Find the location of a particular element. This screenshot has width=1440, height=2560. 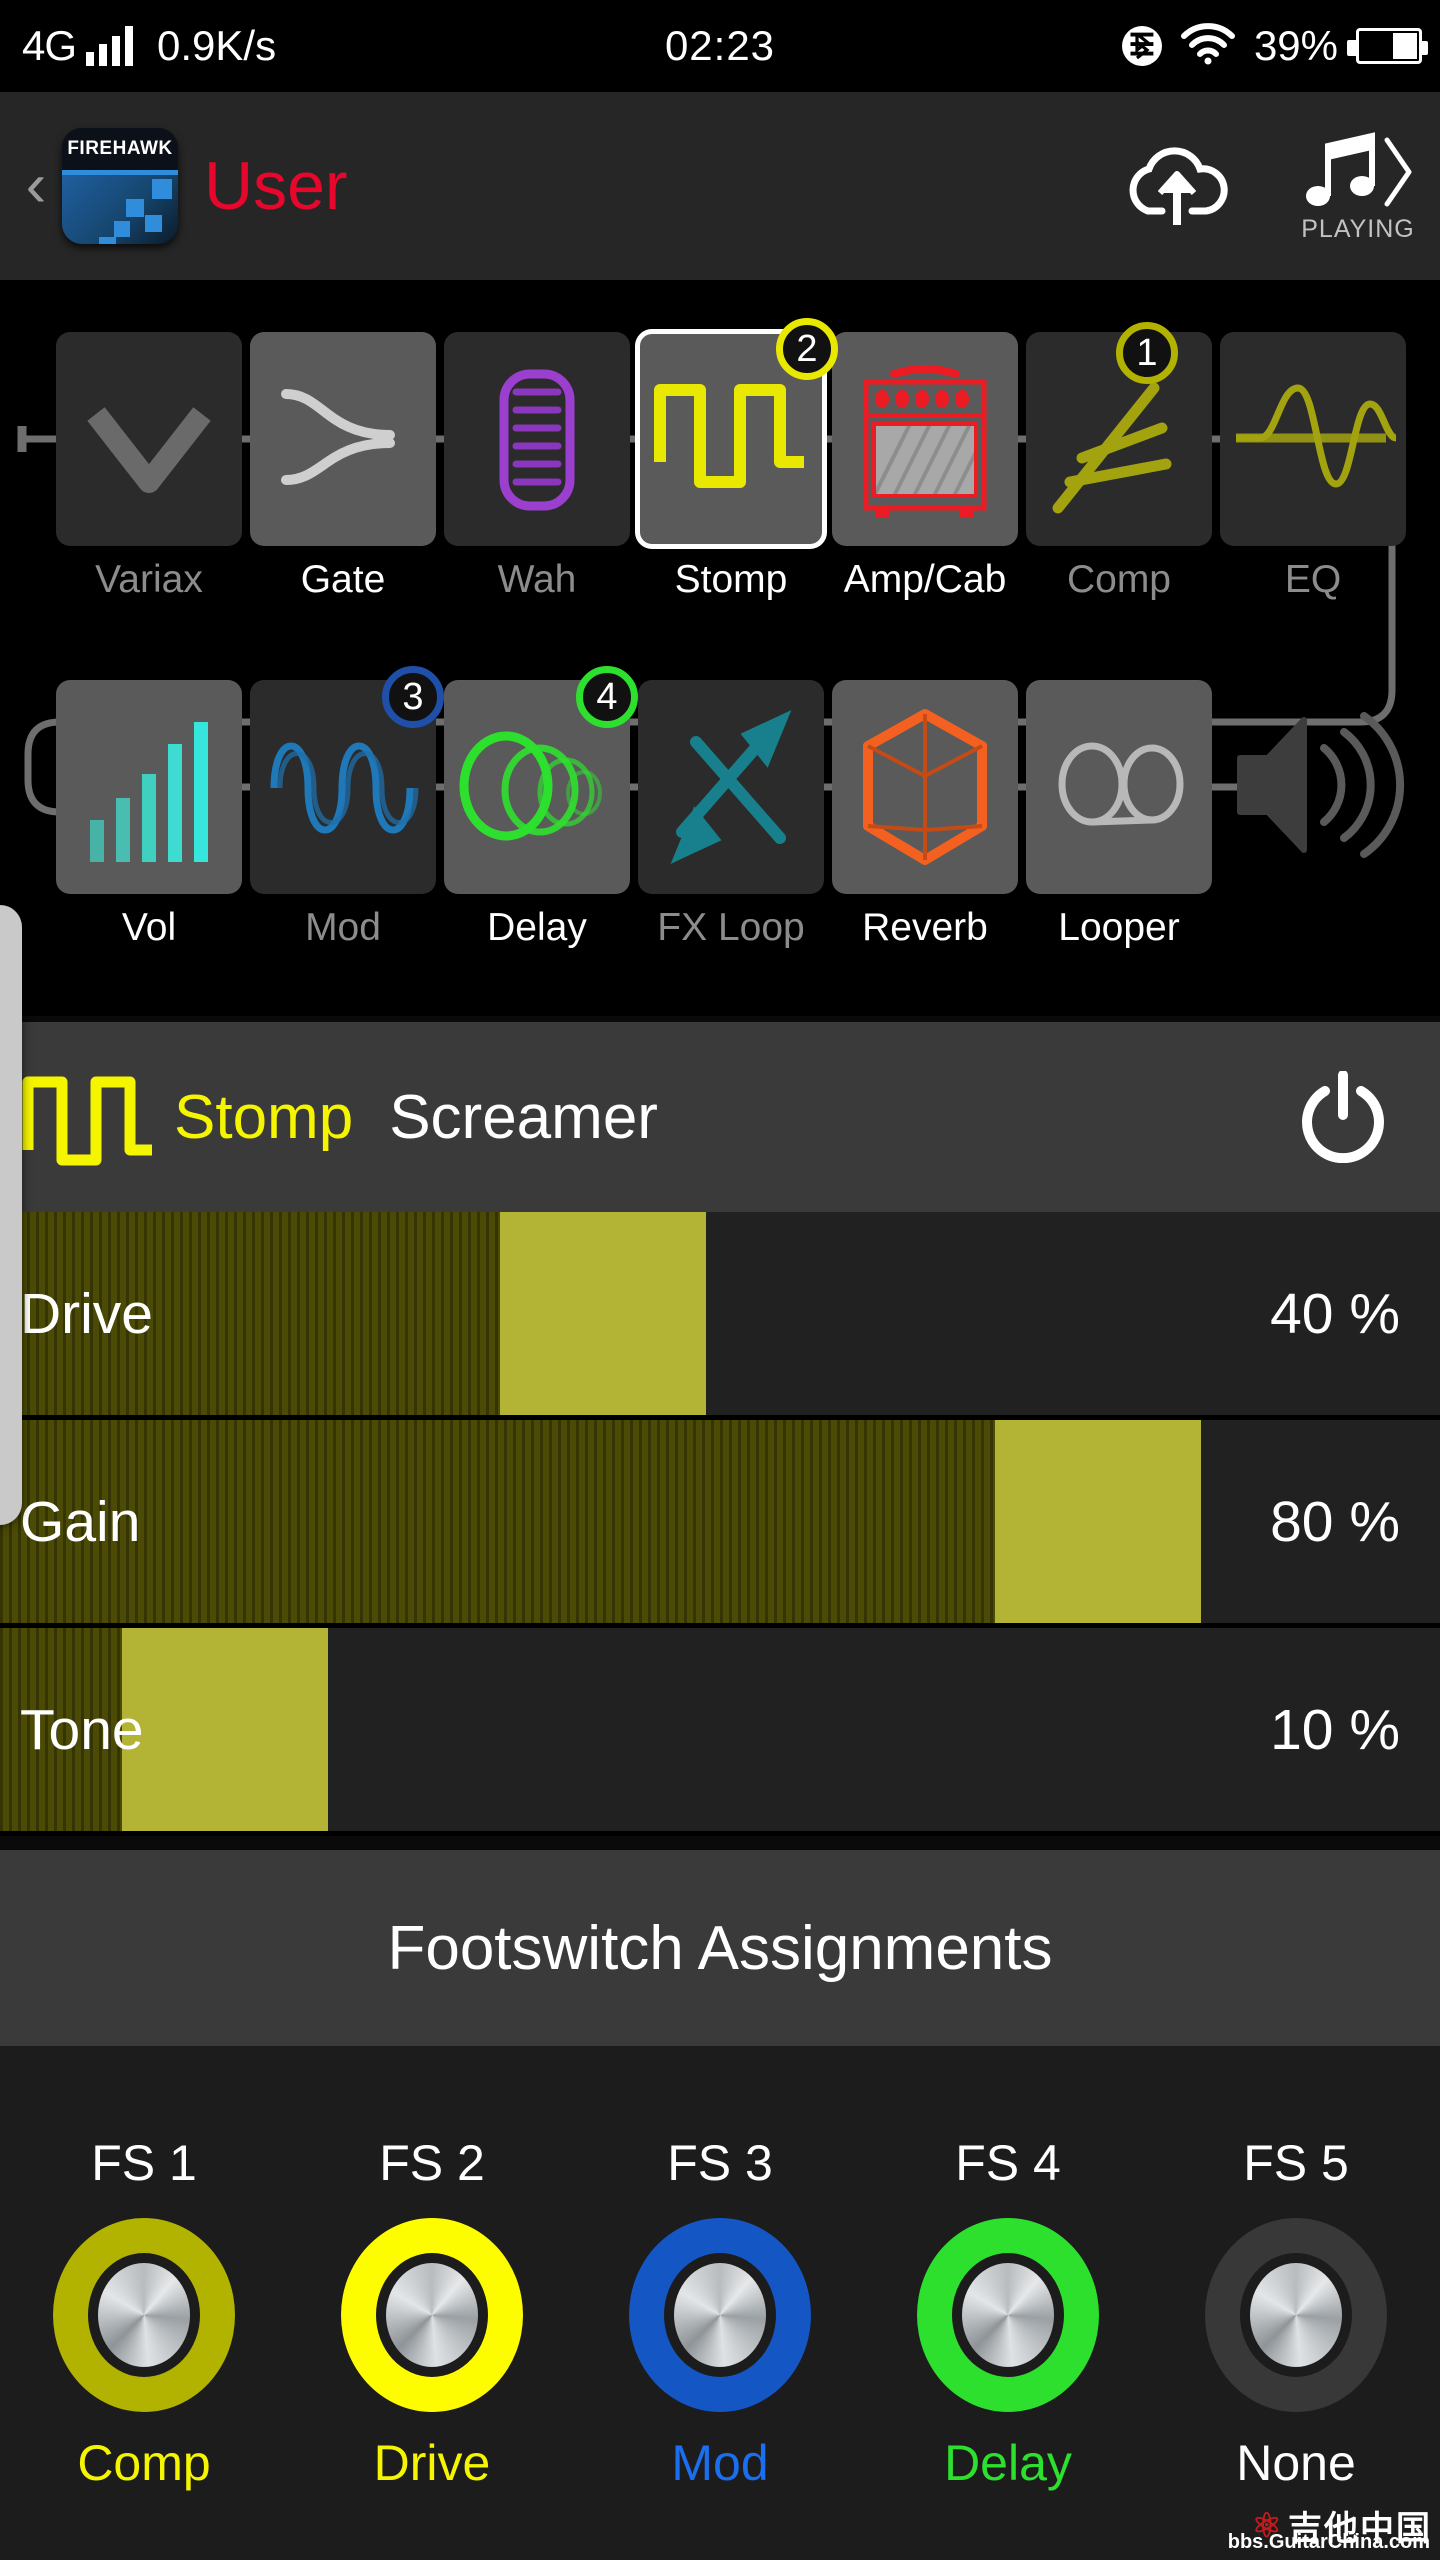

chain-slot-eq: EQ is located at coordinates (1313, 467).